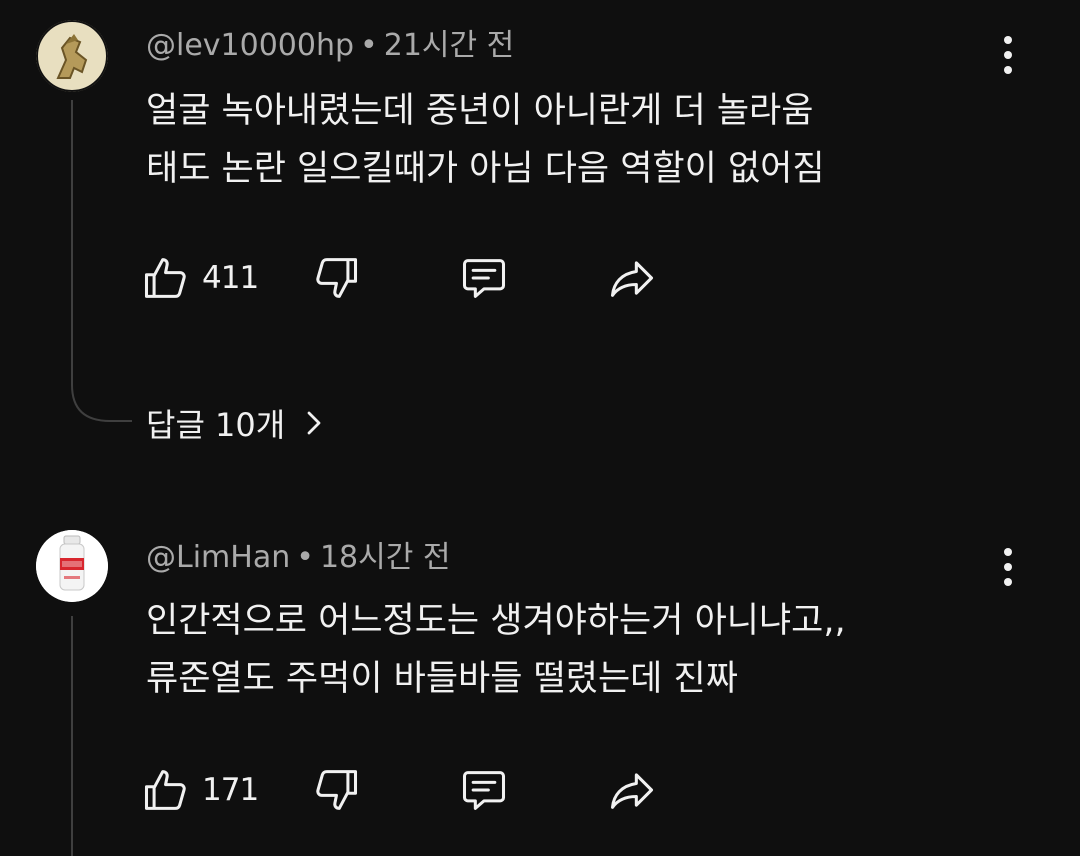  What do you see at coordinates (496, 621) in the screenshot?
I see `comment-text-line: 인간적으로 어느정도는 생겨야하는거 아니냐고,,` at bounding box center [496, 621].